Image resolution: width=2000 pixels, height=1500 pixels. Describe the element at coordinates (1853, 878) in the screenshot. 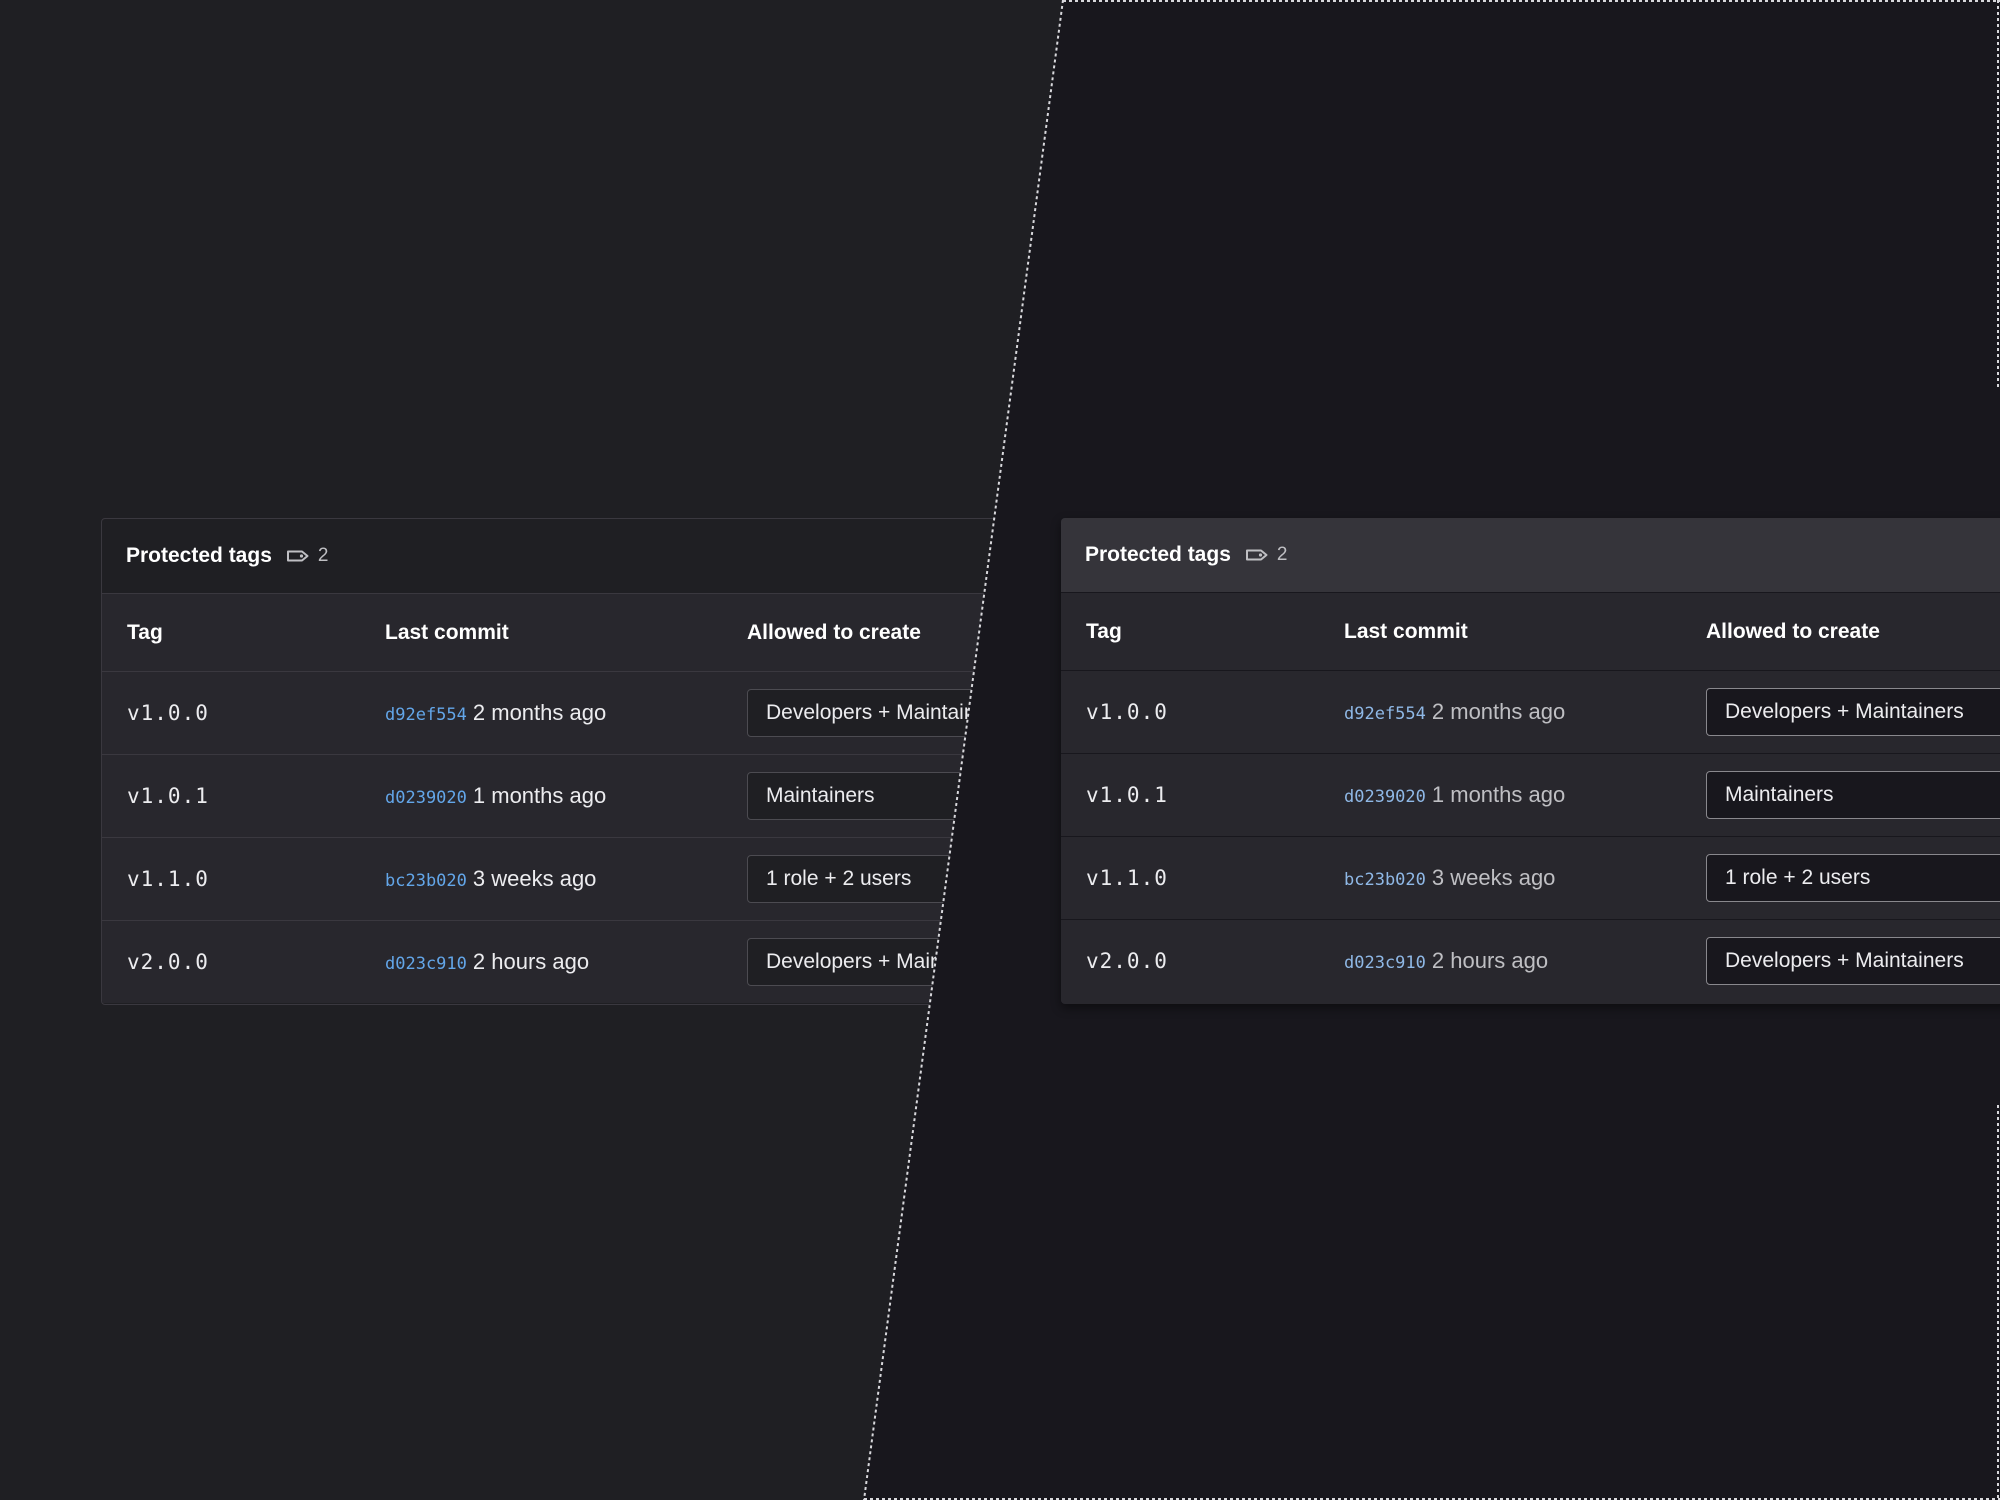

I see `allowed-to-create-dropdown: 1 role + 2 users` at that location.